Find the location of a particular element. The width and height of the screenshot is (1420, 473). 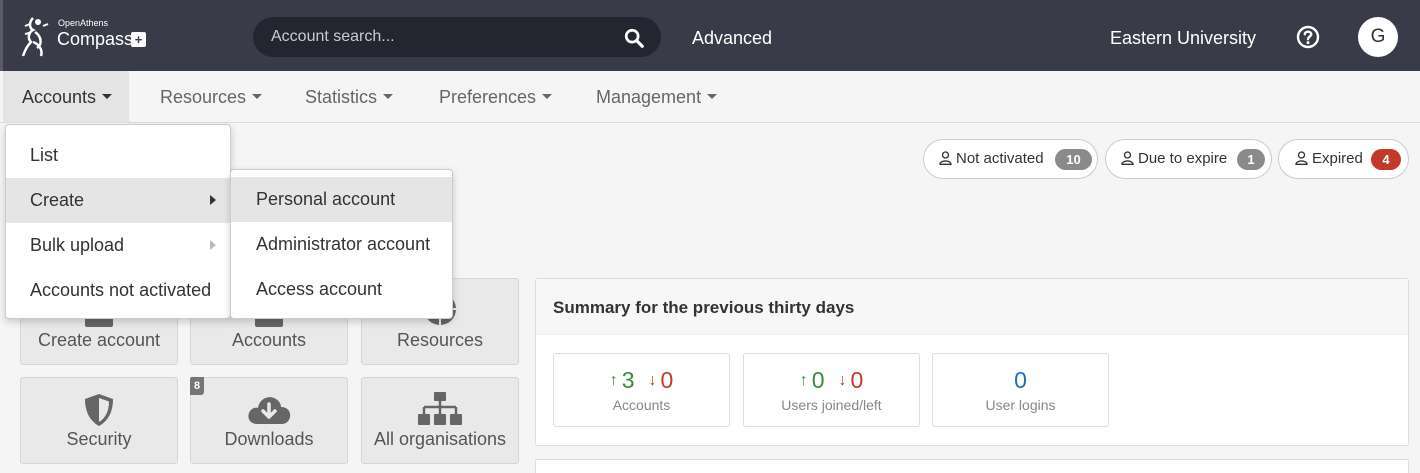

nav-accounts: Accounts is located at coordinates (66, 97).